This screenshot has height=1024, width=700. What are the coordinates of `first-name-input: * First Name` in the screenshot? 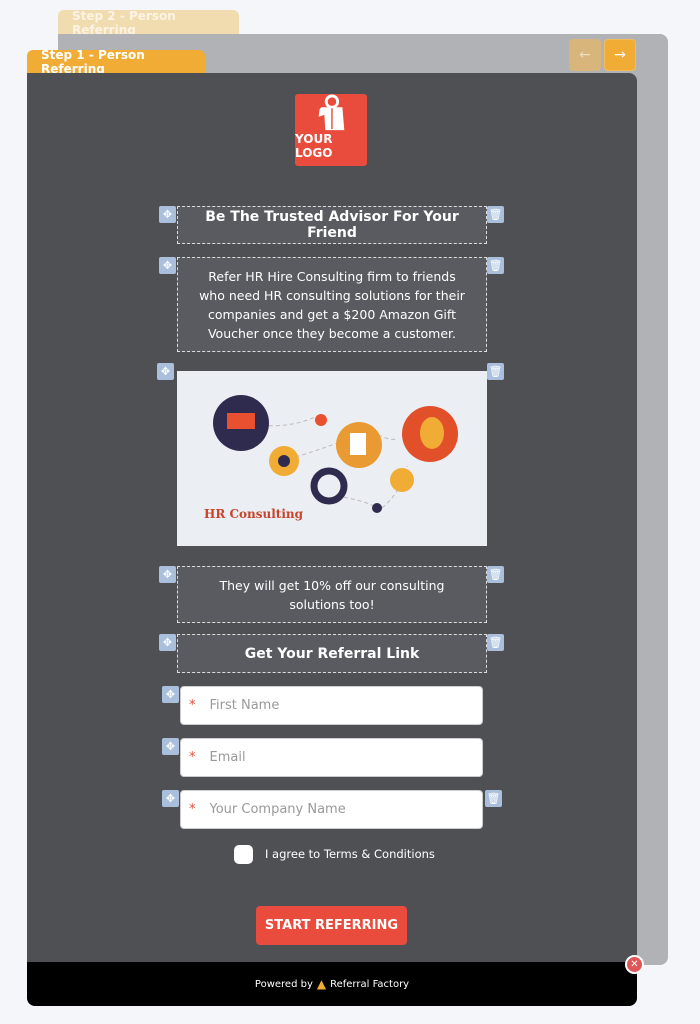 It's located at (331, 705).